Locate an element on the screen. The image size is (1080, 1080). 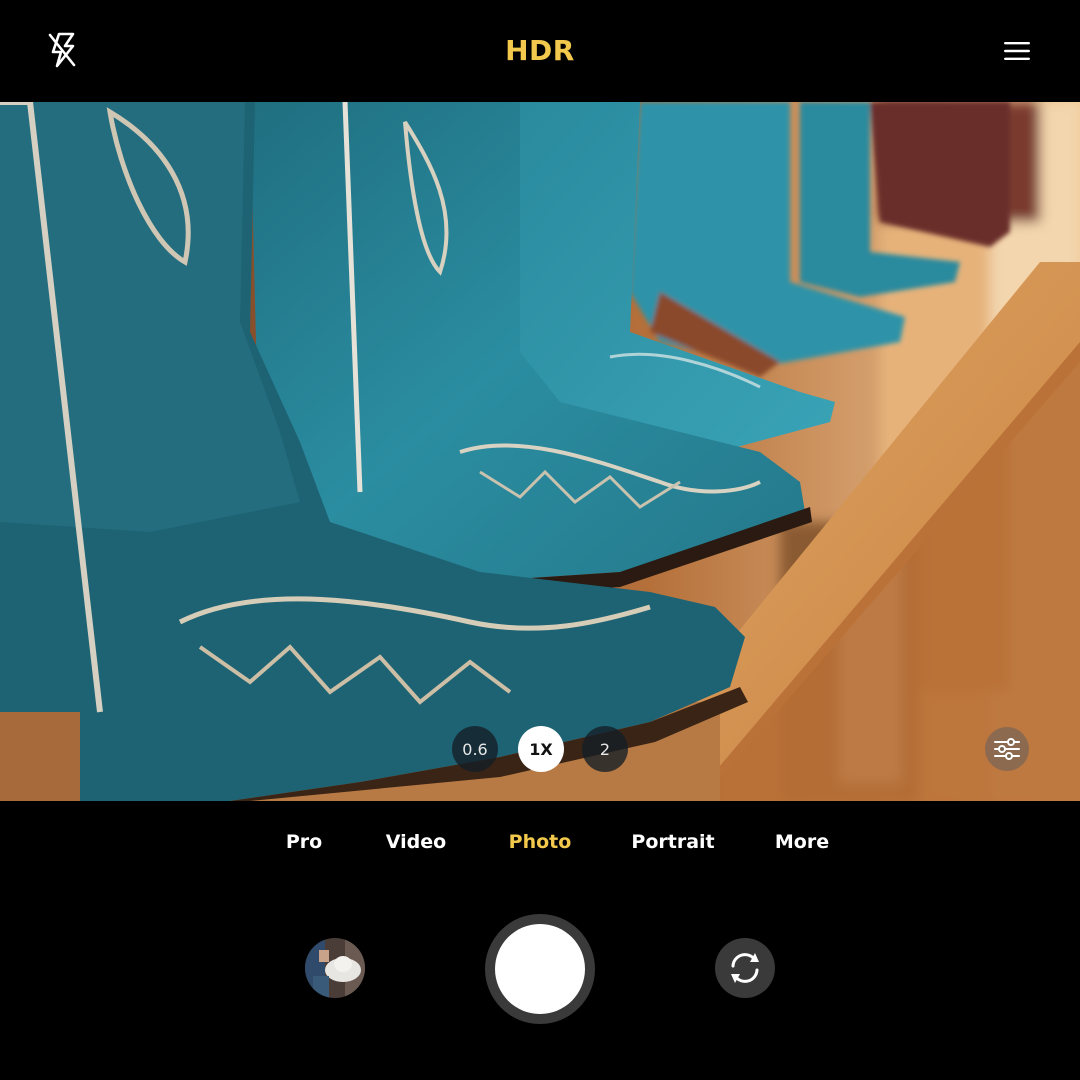
mode-photo: Photo is located at coordinates (540, 842).